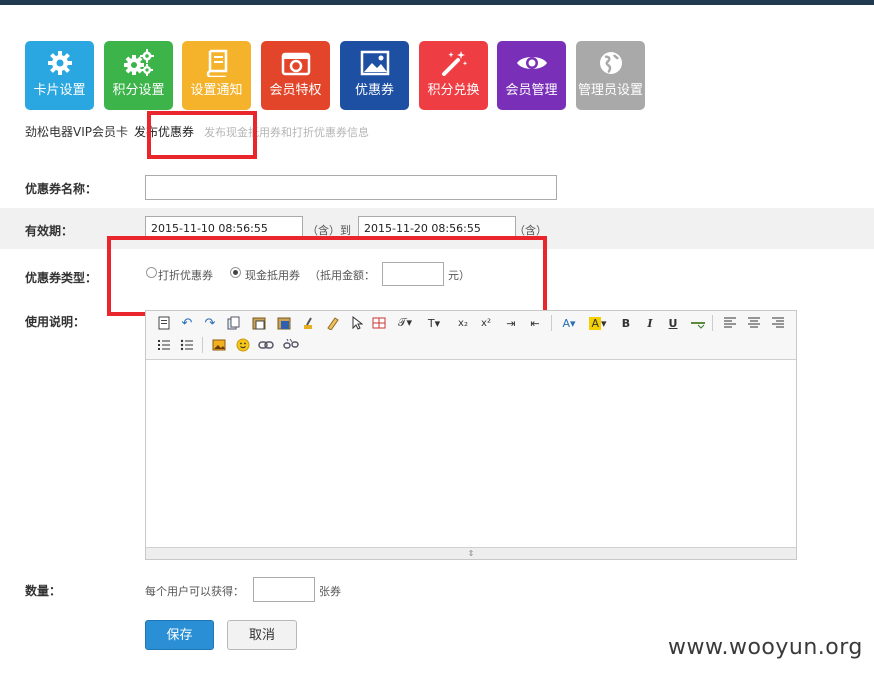 This screenshot has height=678, width=874. What do you see at coordinates (138, 63) in the screenshot?
I see `gears-icon` at bounding box center [138, 63].